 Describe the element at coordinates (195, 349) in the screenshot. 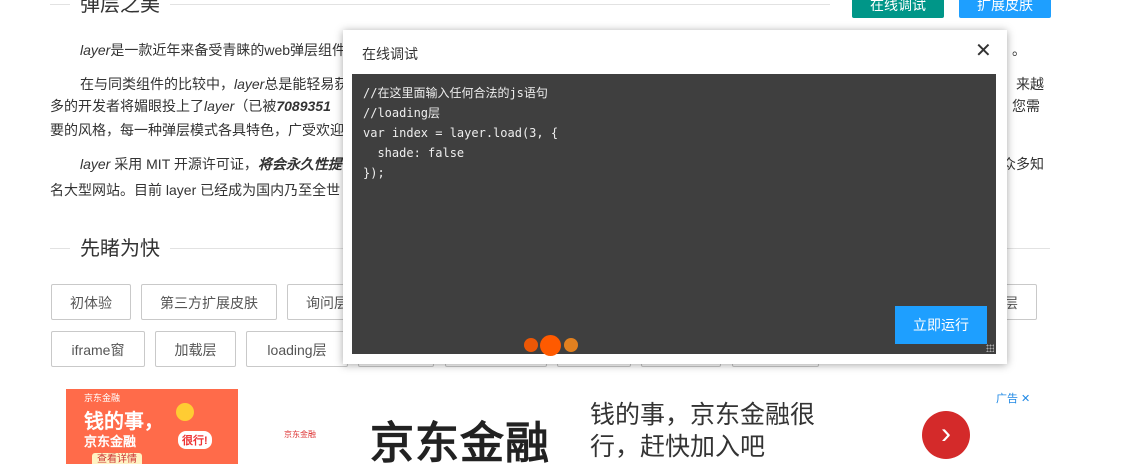

I see `demo-button-loading: 加载层` at that location.